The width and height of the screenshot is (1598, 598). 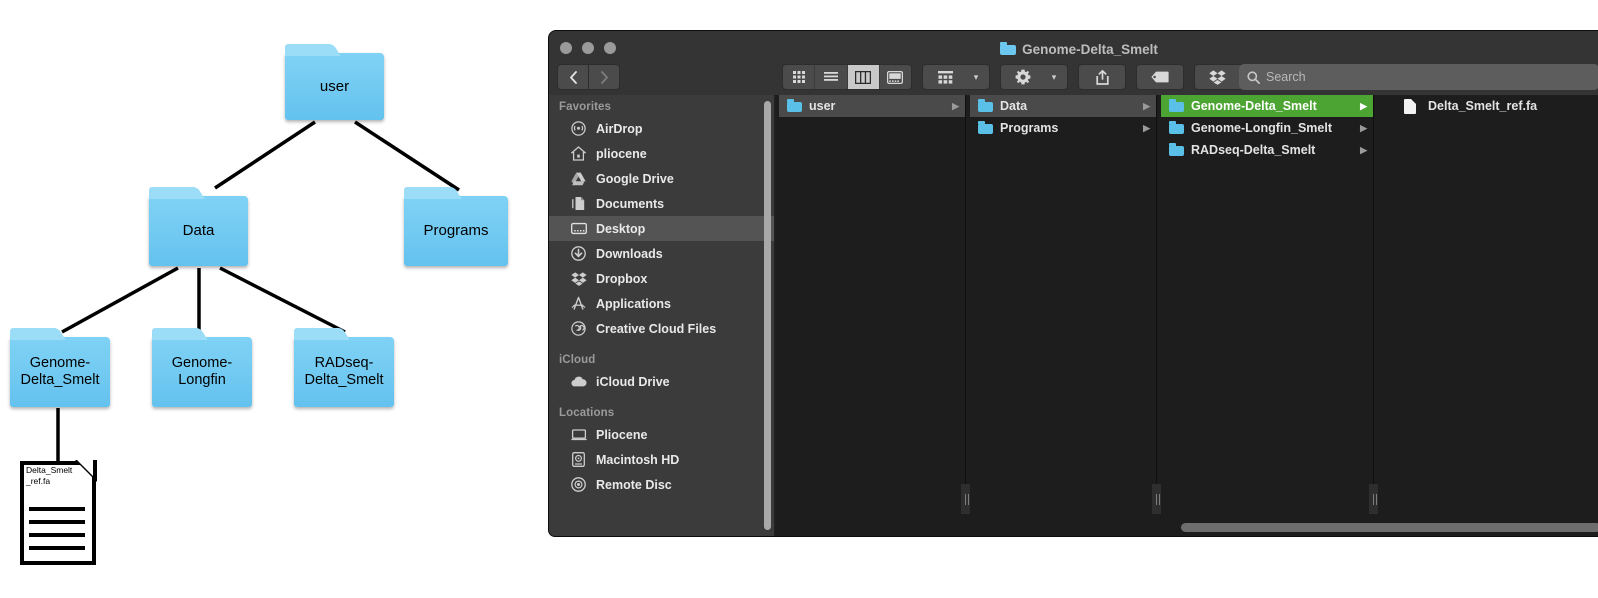 What do you see at coordinates (661, 328) in the screenshot?
I see `sidebar-item-creative-cloud-files: Creative Cloud Files` at bounding box center [661, 328].